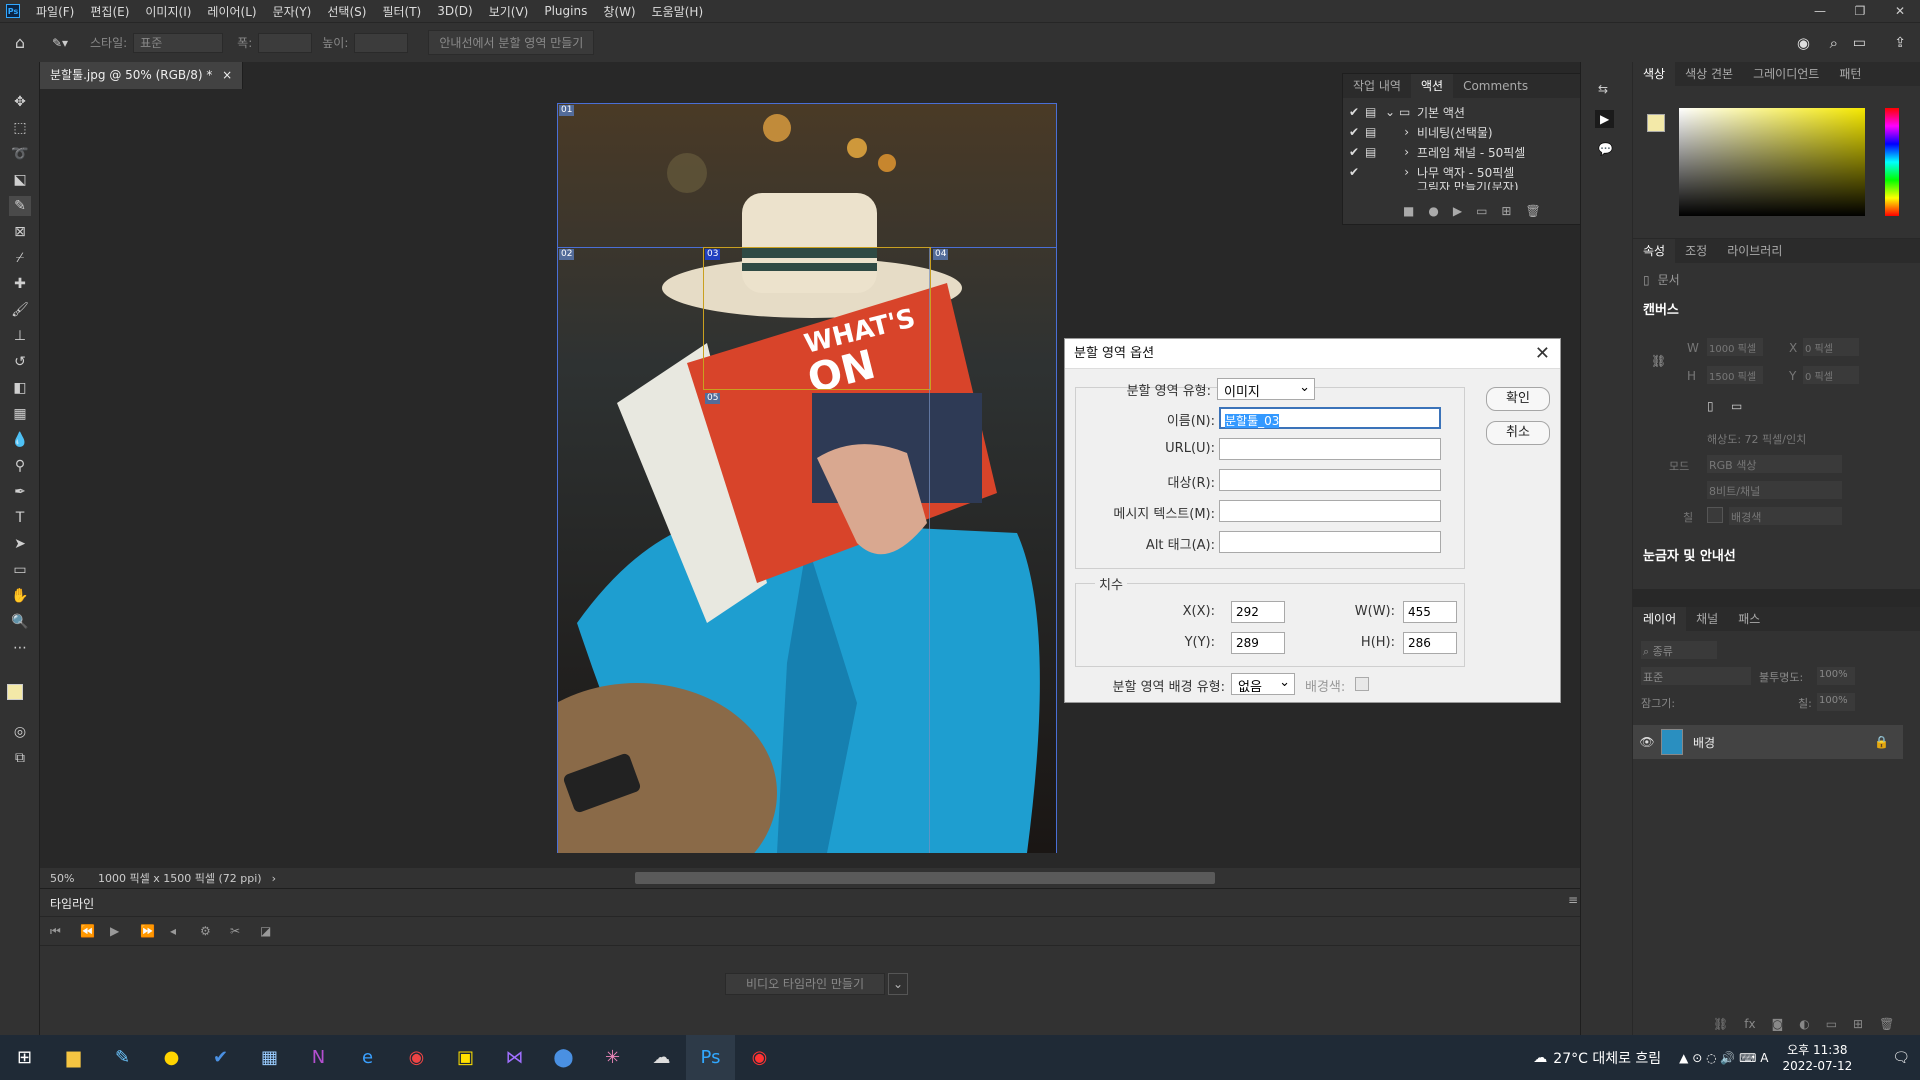 The image size is (1920, 1080). What do you see at coordinates (1831, 347) in the screenshot?
I see `x-field: 0 픽셀` at bounding box center [1831, 347].